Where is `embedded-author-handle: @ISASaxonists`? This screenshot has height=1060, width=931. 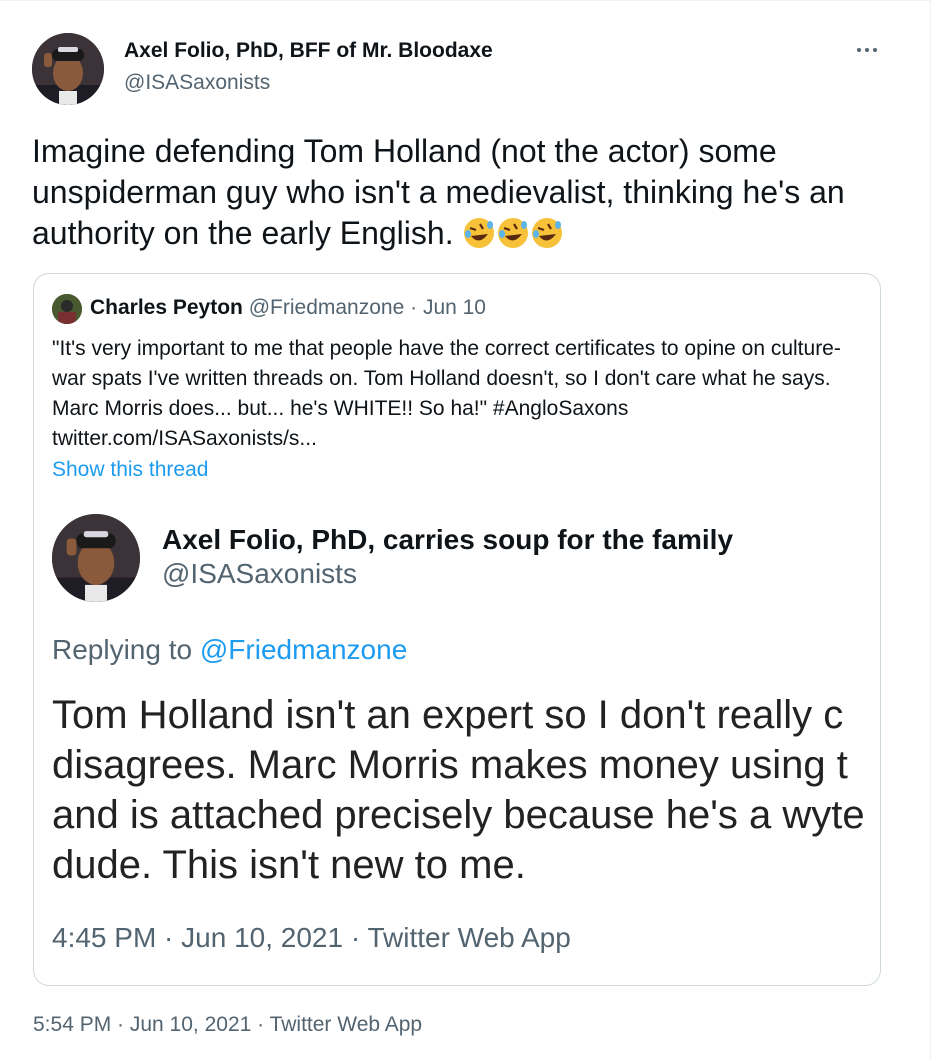 embedded-author-handle: @ISASaxonists is located at coordinates (259, 573).